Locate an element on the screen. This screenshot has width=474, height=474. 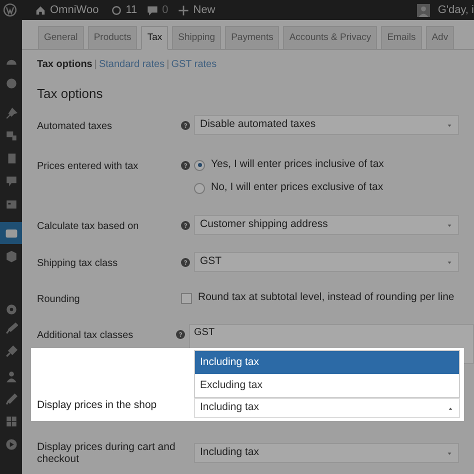
refresh-icon is located at coordinates (116, 10).